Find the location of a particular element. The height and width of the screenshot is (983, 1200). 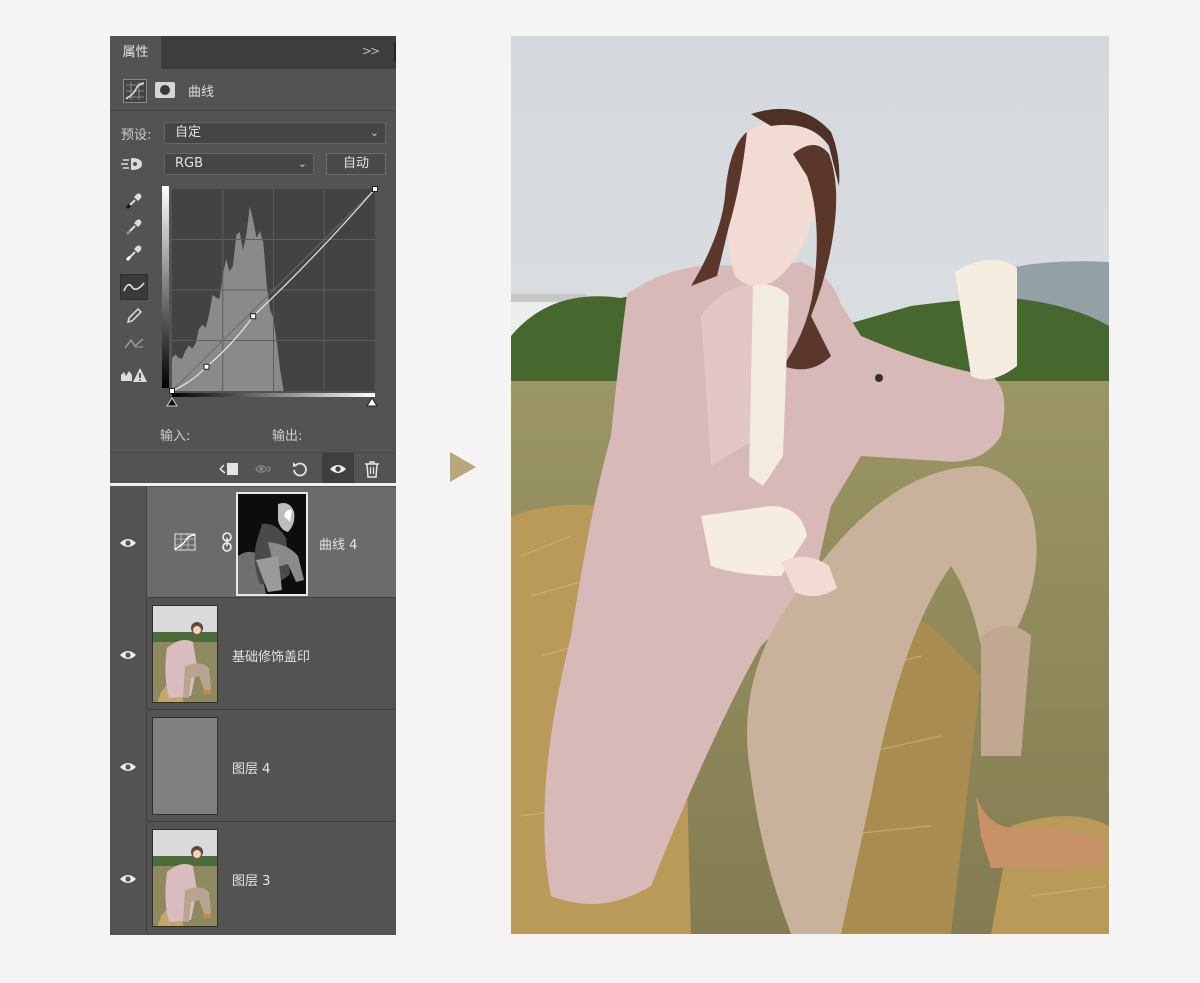

input-label: 输入: is located at coordinates (175, 436).